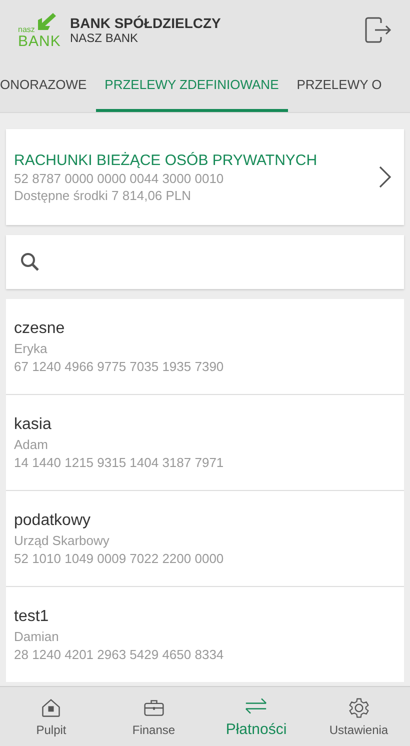 The width and height of the screenshot is (410, 746). Describe the element at coordinates (339, 86) in the screenshot. I see `tab: PRZELEWY O` at that location.